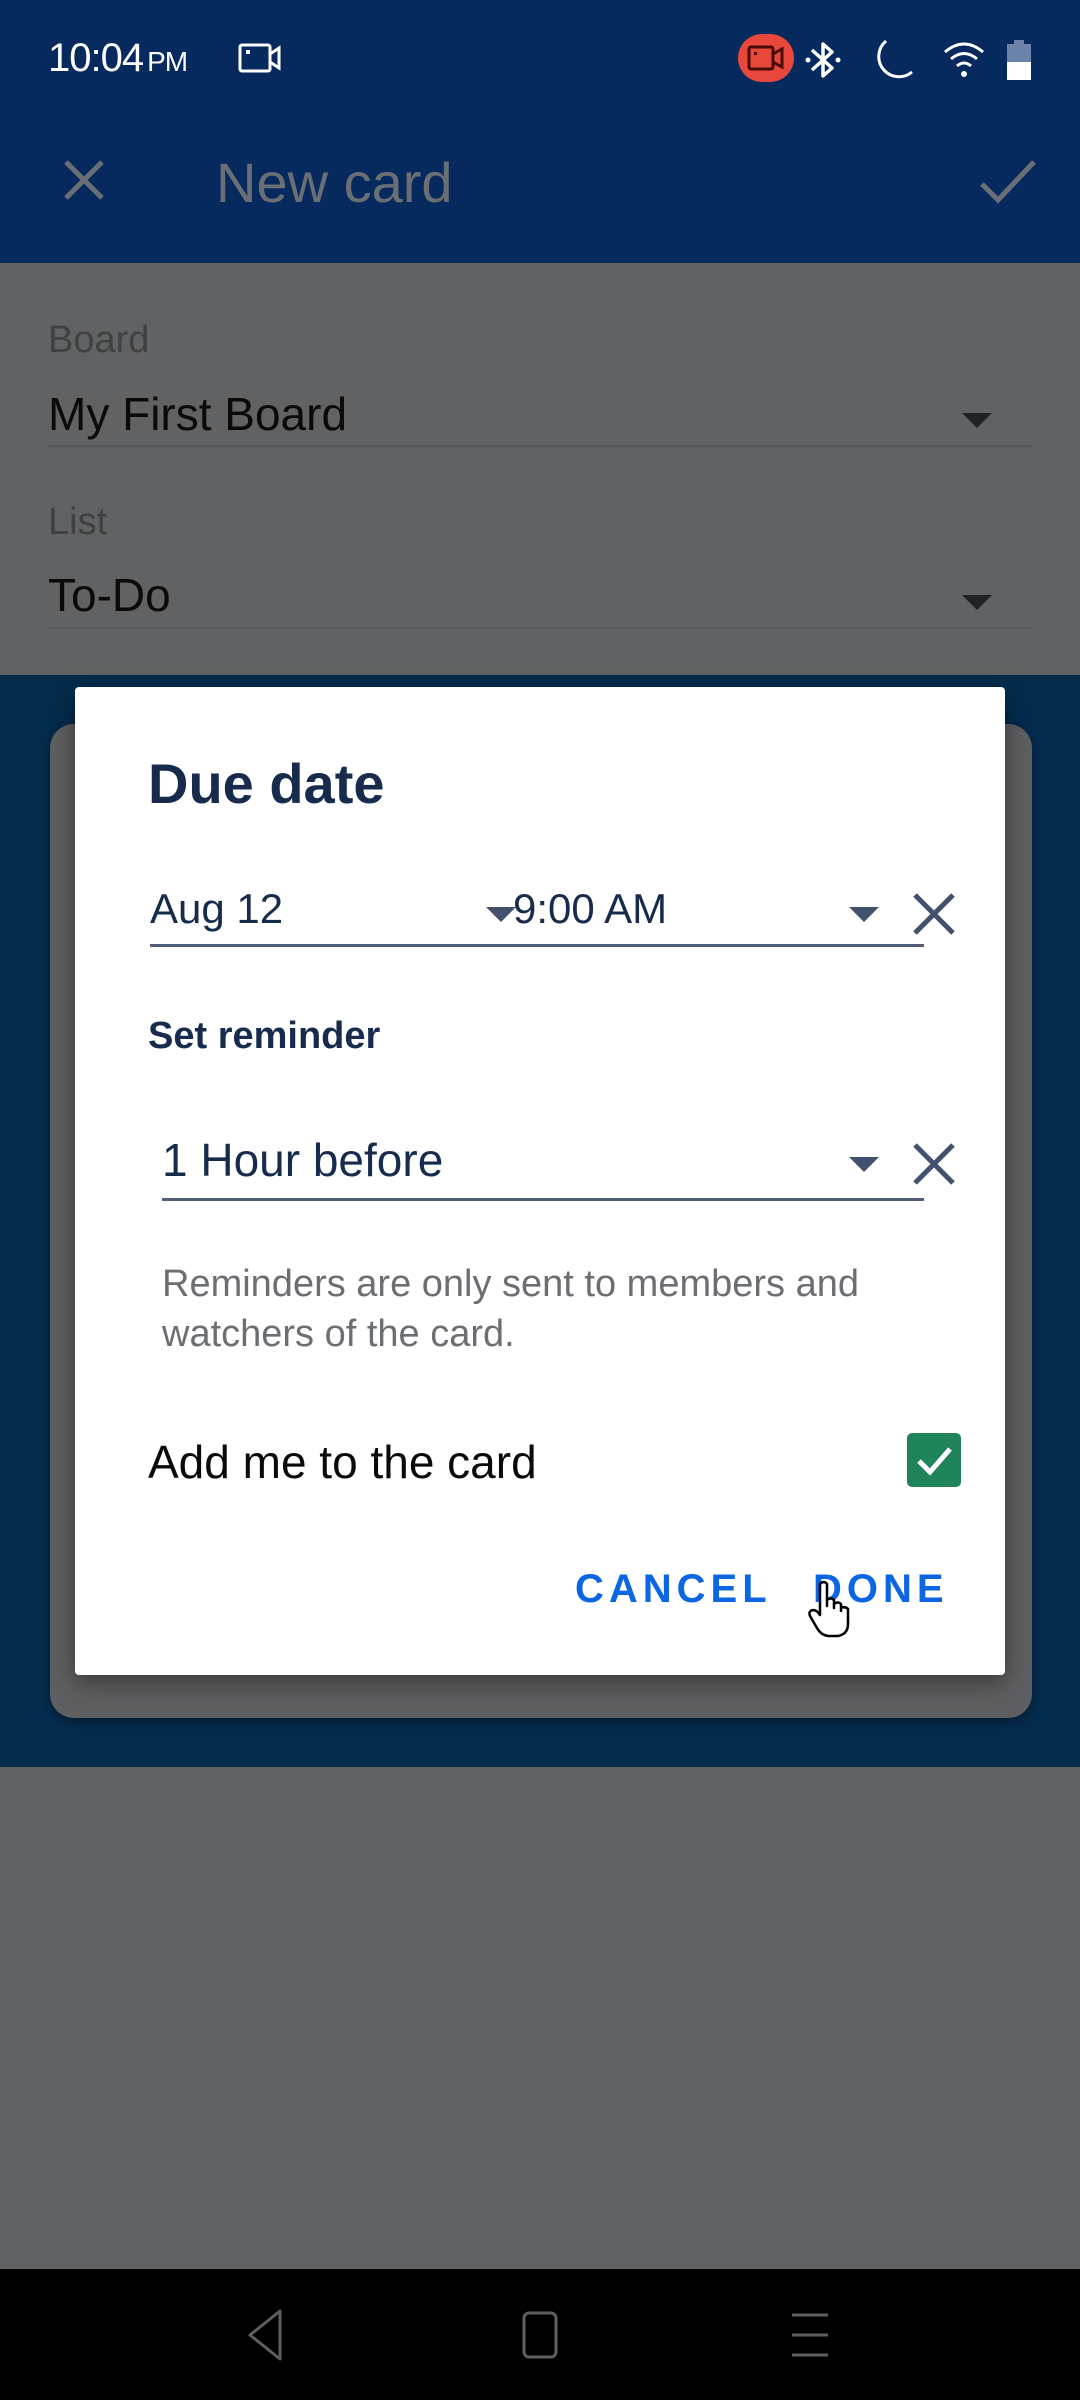 The width and height of the screenshot is (1080, 2400). I want to click on date-underline, so click(356, 945).